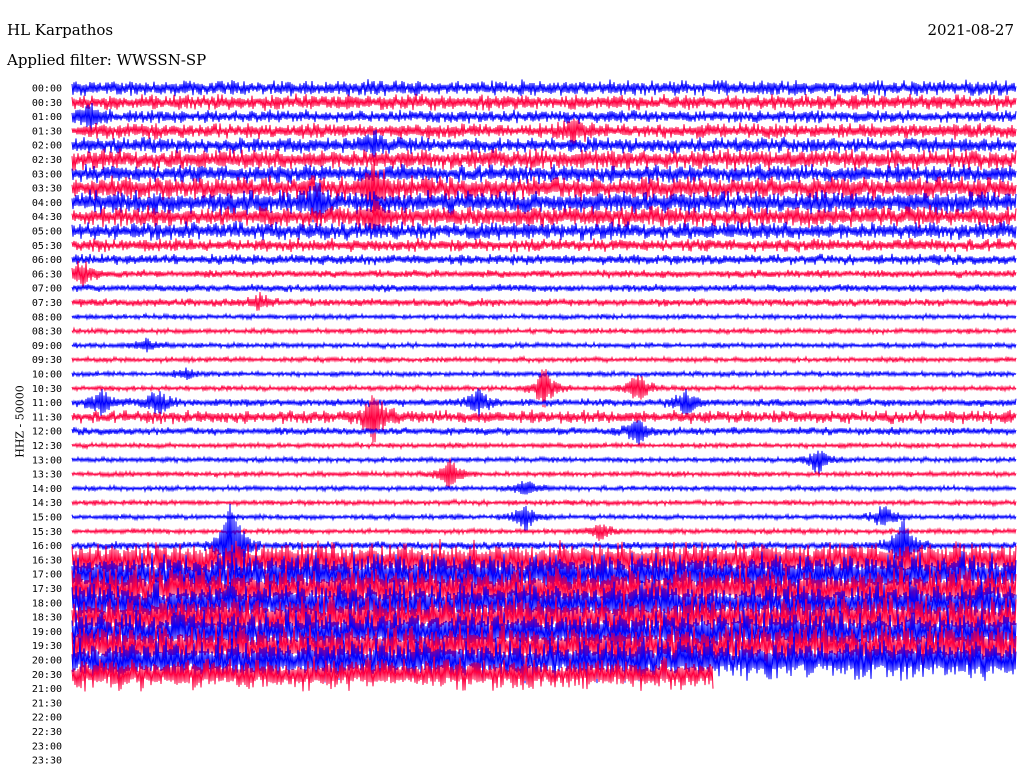 The height and width of the screenshot is (780, 1024). What do you see at coordinates (47, 560) in the screenshot?
I see `time-tick-label: 16:30` at bounding box center [47, 560].